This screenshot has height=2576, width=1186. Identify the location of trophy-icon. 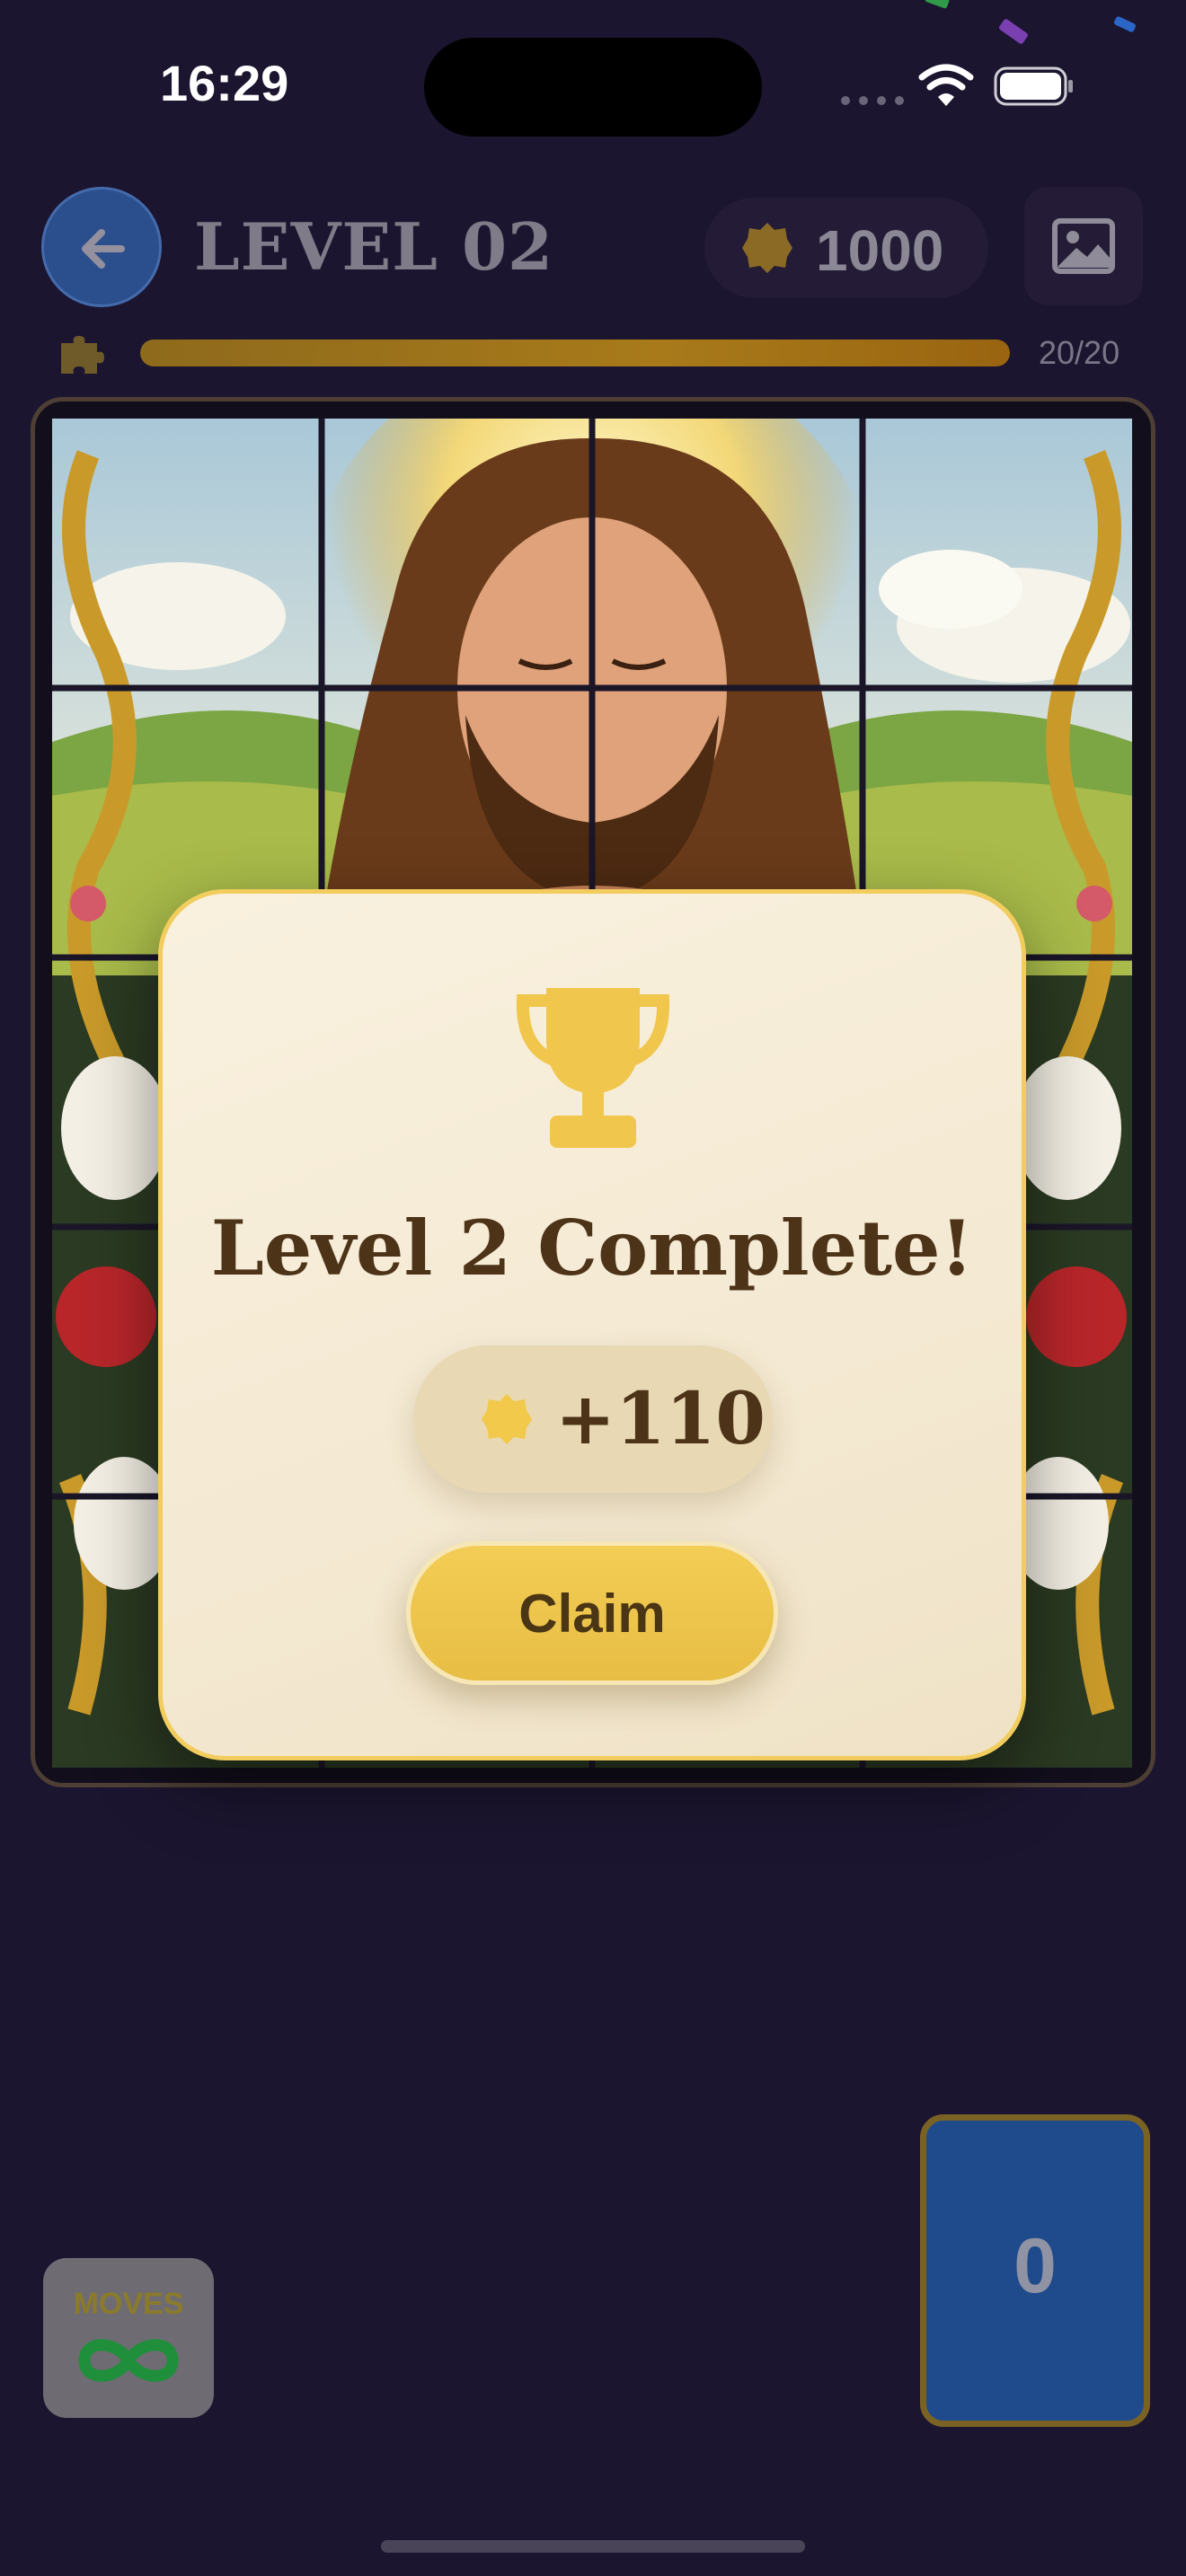
(593, 1065).